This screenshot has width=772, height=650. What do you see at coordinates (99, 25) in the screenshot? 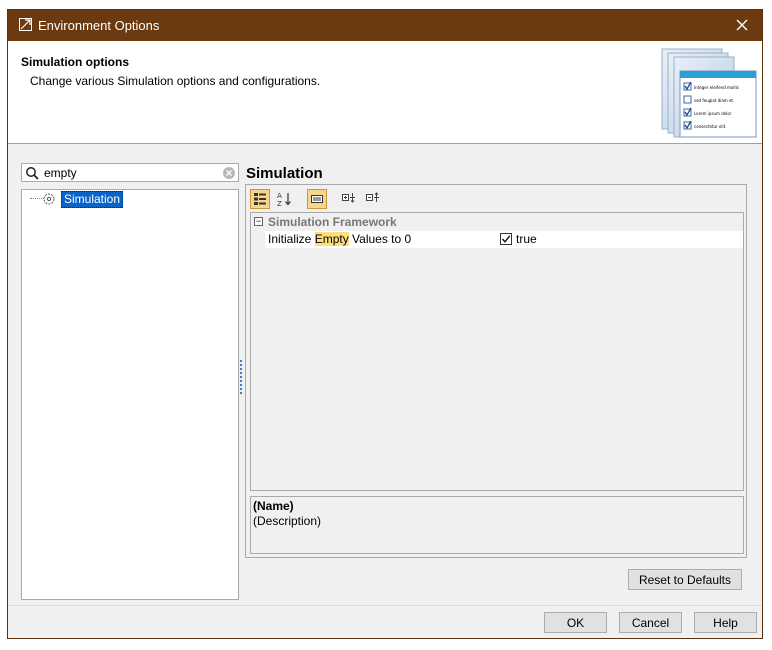
I see `window-title: Environment Options` at bounding box center [99, 25].